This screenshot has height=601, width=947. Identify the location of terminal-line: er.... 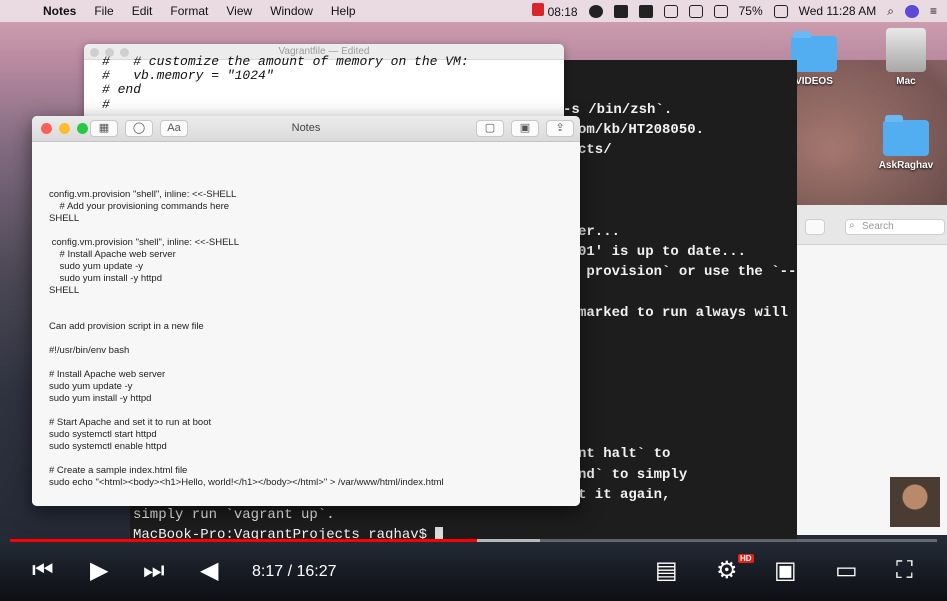
(599, 232).